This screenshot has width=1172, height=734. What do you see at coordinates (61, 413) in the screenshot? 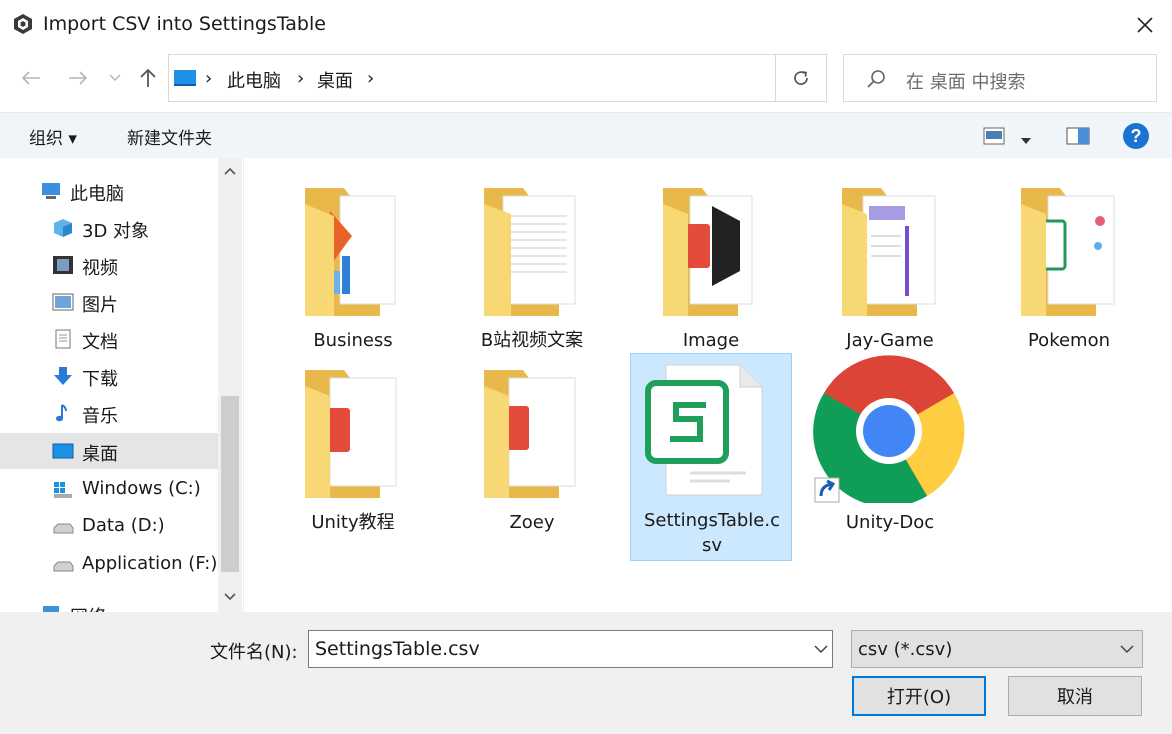
I see `music-icon` at bounding box center [61, 413].